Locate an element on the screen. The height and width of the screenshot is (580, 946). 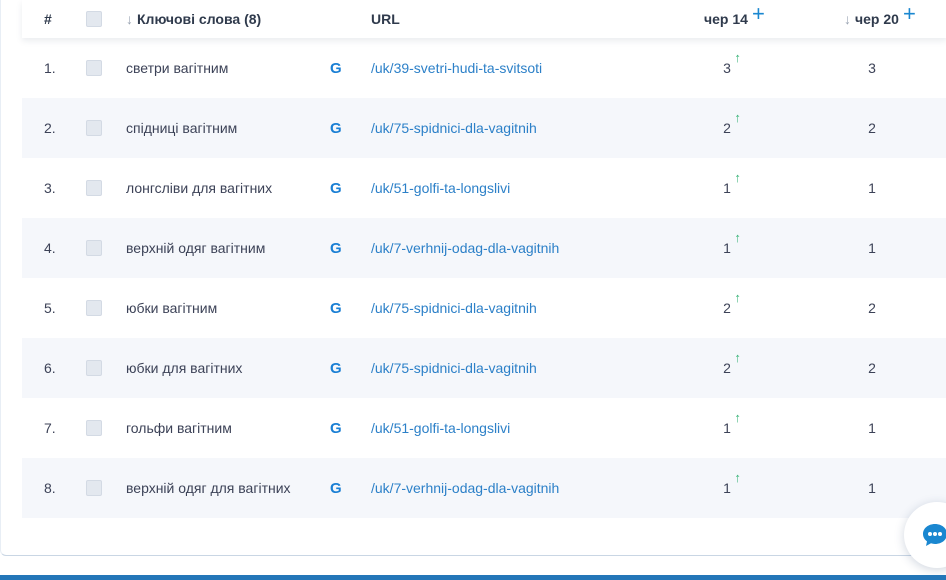
select-all-checkbox is located at coordinates (94, 19).